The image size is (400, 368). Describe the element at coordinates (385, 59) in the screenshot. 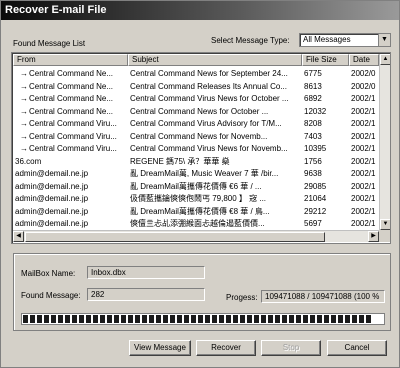

I see `scroll-up-icon: ▲` at that location.